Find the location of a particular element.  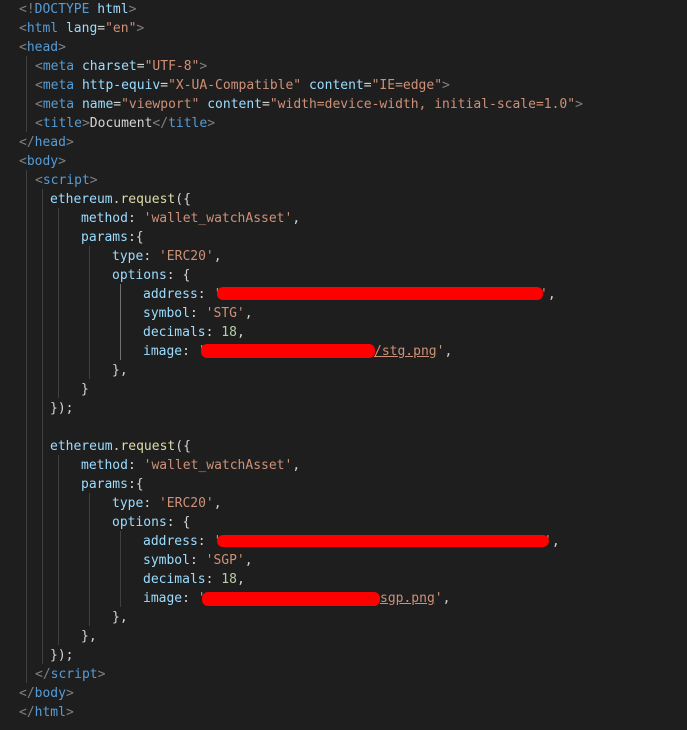

image-url-tail: sgp.png is located at coordinates (407, 598).